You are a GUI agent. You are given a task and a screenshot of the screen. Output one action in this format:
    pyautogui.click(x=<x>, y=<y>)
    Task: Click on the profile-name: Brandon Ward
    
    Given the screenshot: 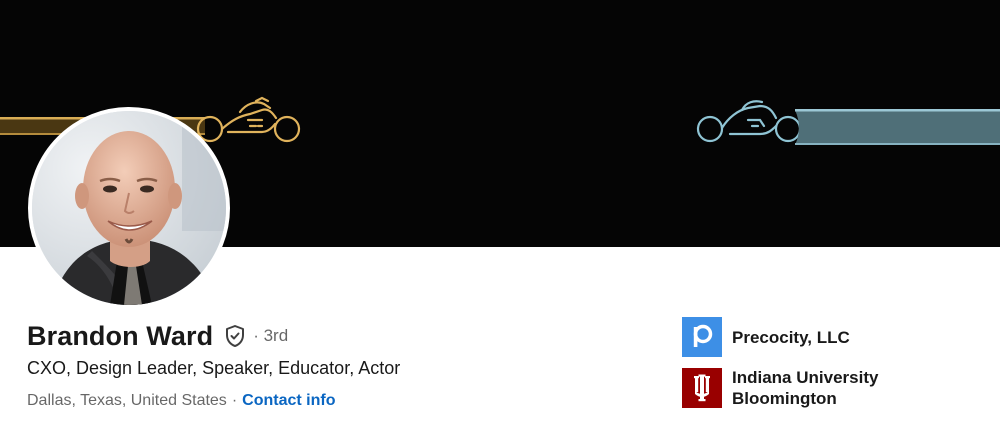 What is the action you would take?
    pyautogui.click(x=120, y=335)
    